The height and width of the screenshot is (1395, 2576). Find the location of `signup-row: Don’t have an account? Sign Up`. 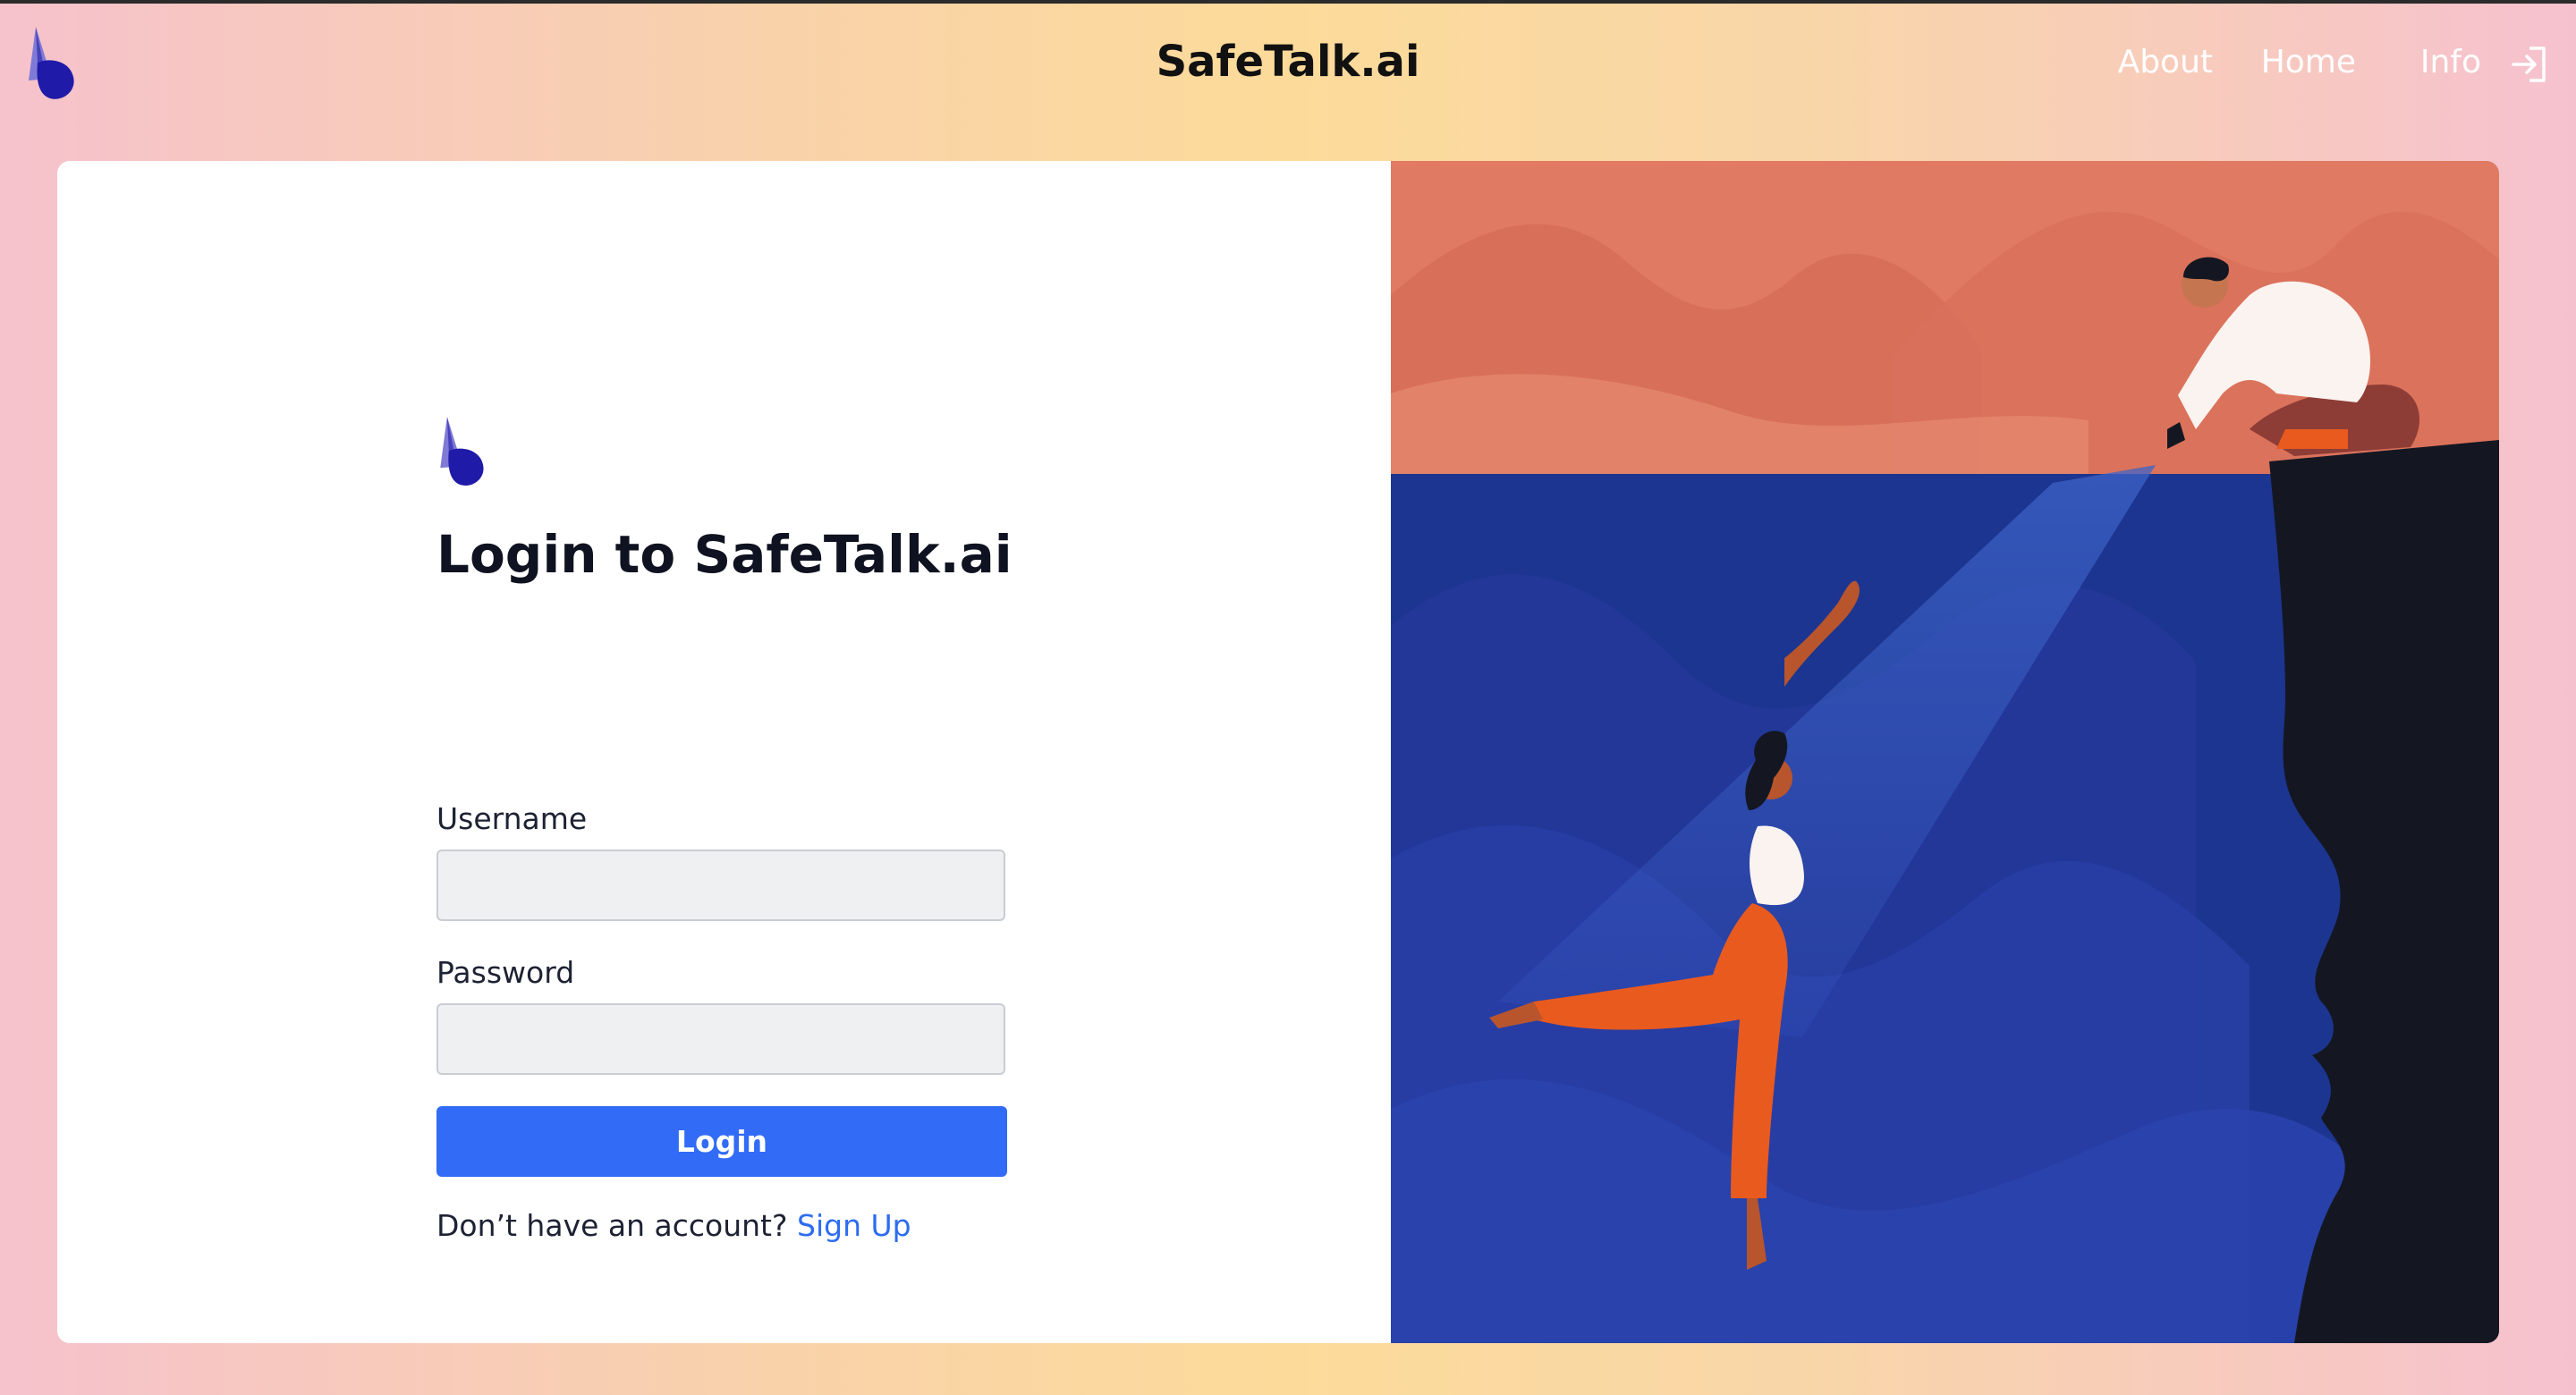

signup-row: Don’t have an account? Sign Up is located at coordinates (673, 1226).